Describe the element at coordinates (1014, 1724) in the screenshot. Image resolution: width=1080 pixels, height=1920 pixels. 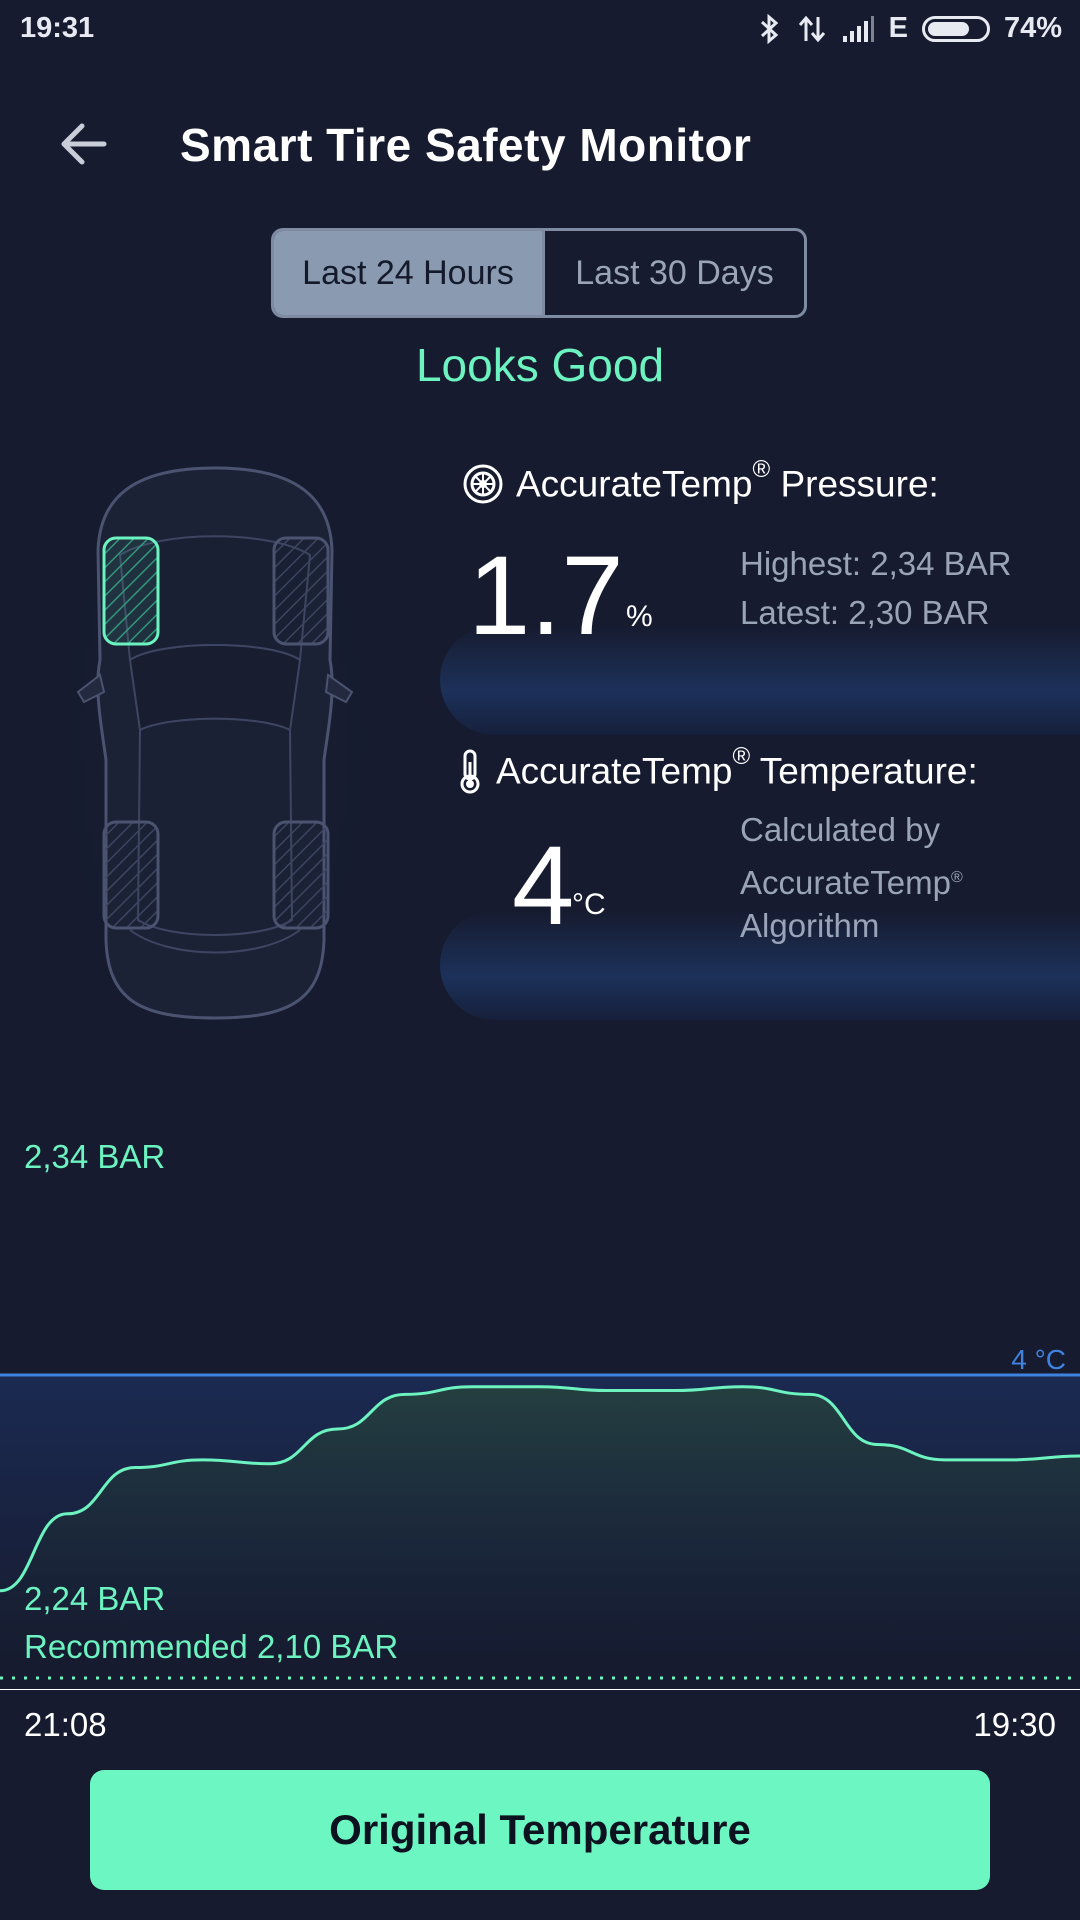
I see `chart-end-time: 19:30` at that location.